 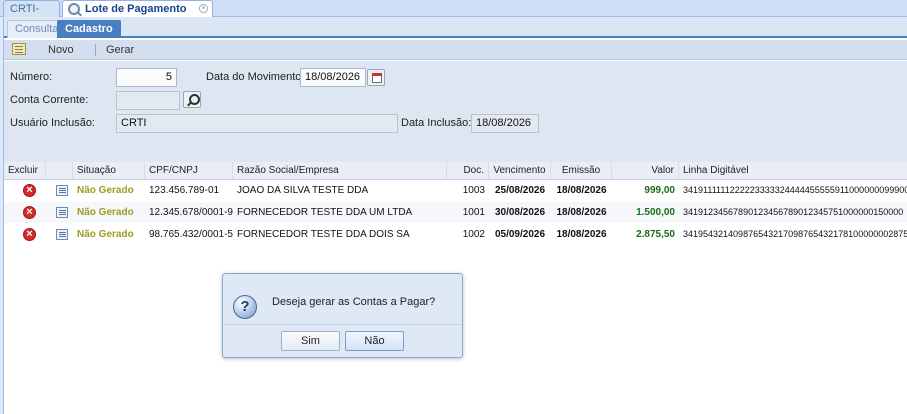 What do you see at coordinates (473, 190) in the screenshot?
I see `doc-cell: 1003` at bounding box center [473, 190].